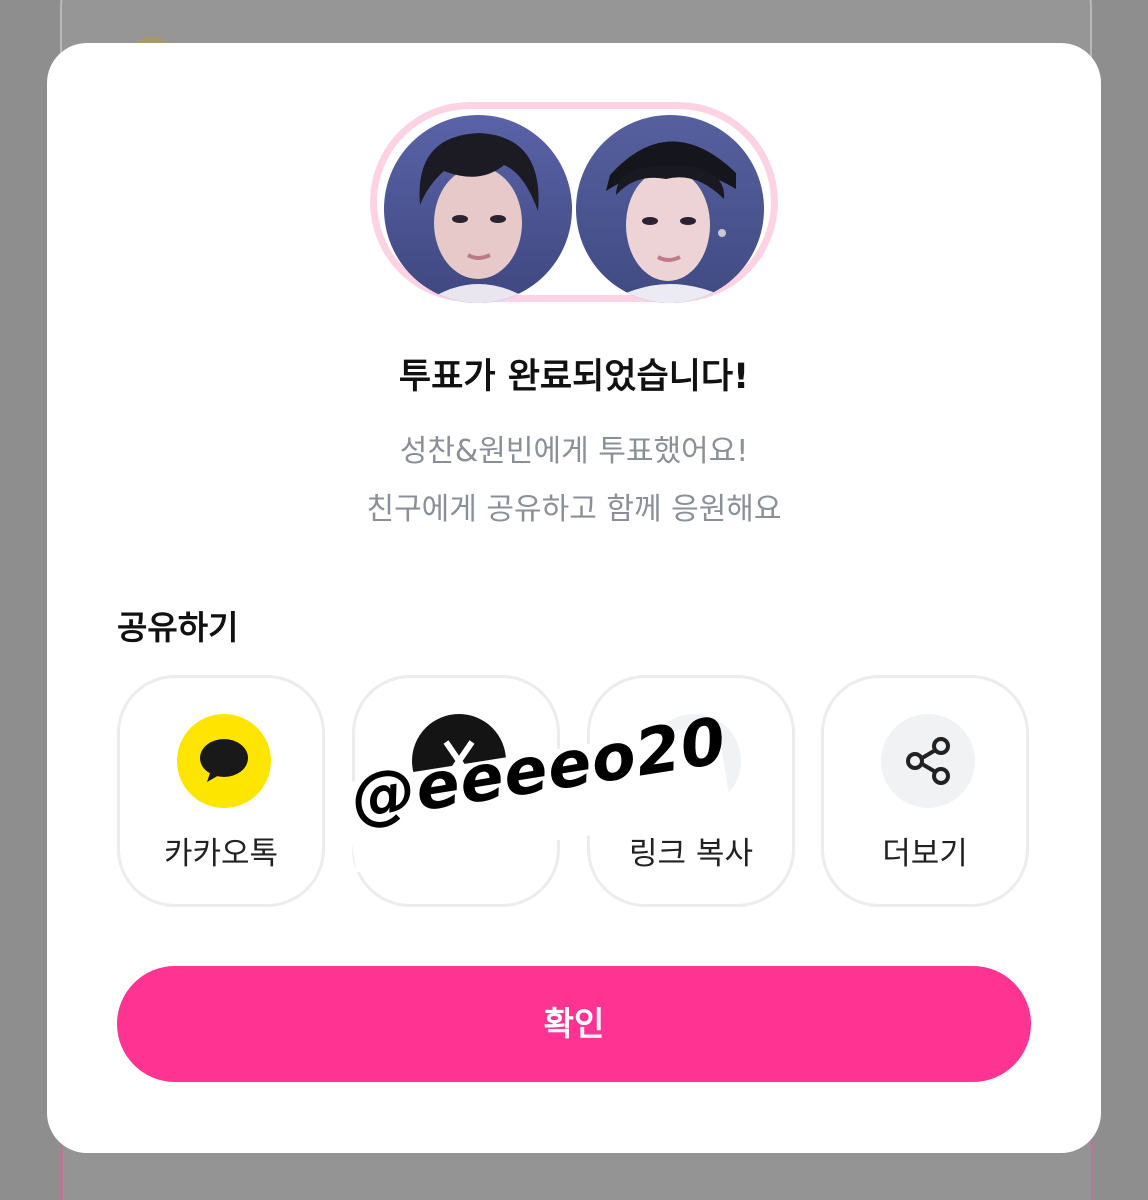 Image resolution: width=1148 pixels, height=1200 pixels. What do you see at coordinates (224, 761) in the screenshot?
I see `kakaotalk-icon` at bounding box center [224, 761].